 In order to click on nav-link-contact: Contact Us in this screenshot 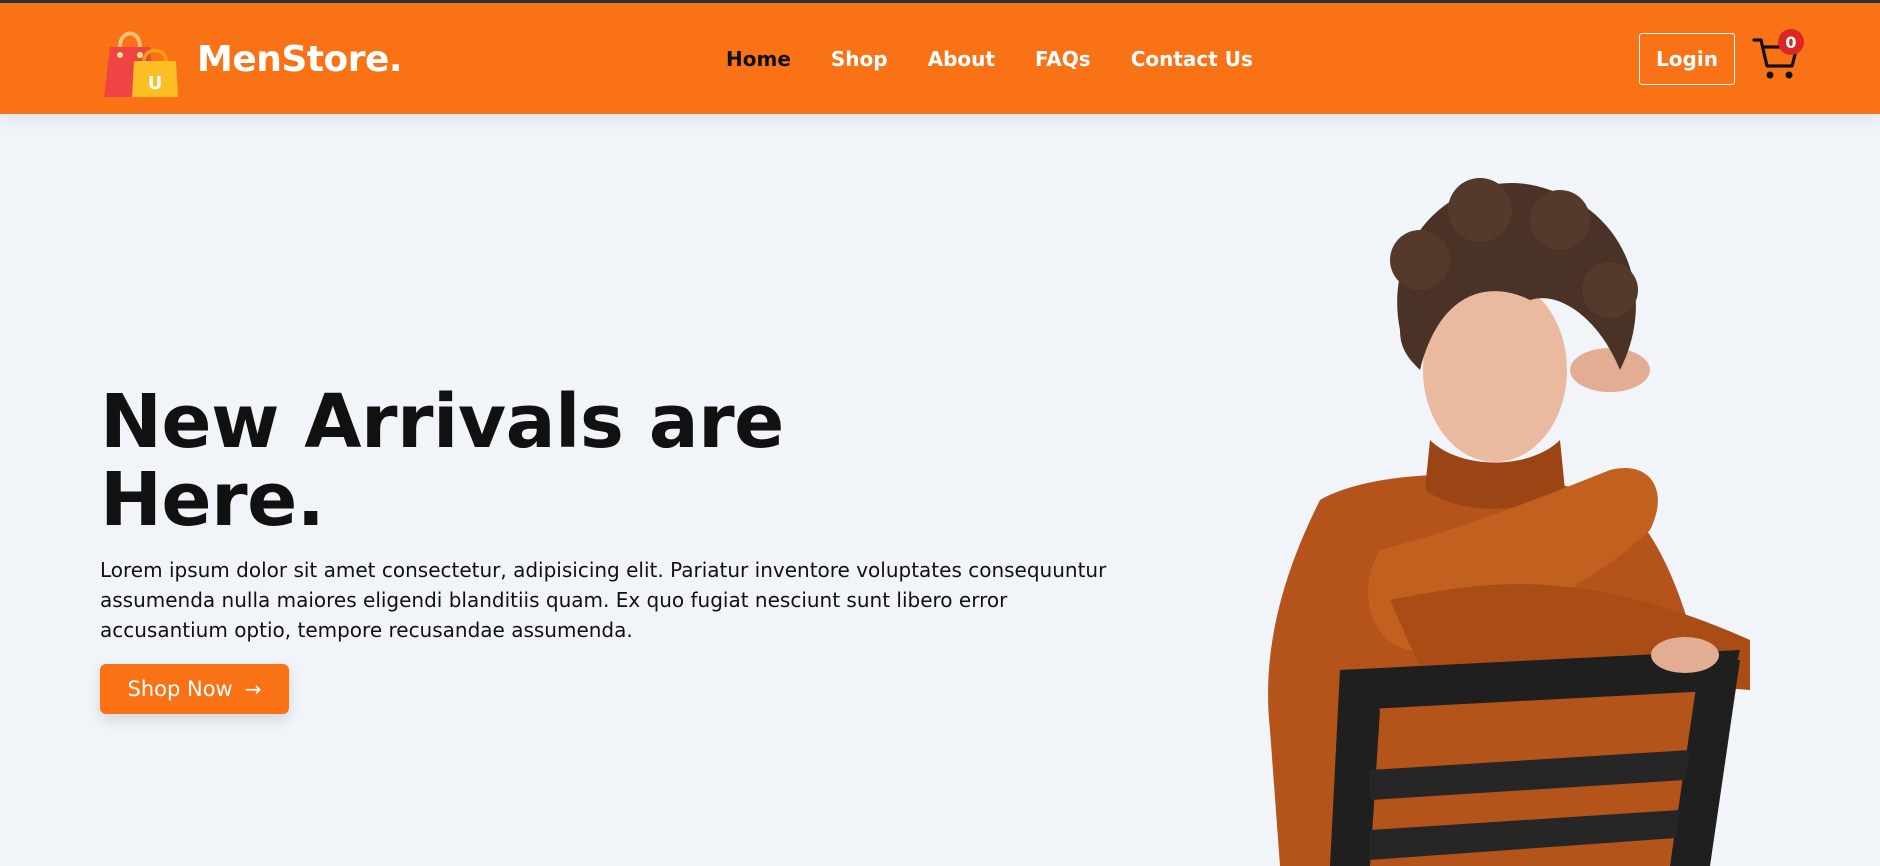, I will do `click(1192, 59)`.